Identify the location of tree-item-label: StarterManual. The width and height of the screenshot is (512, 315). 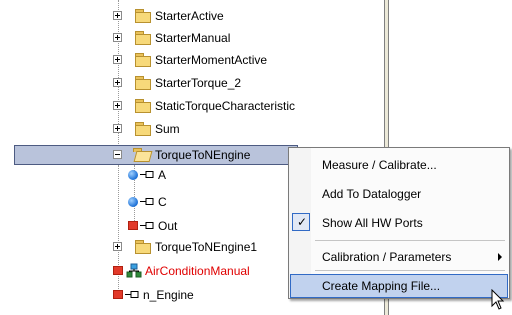
(193, 38).